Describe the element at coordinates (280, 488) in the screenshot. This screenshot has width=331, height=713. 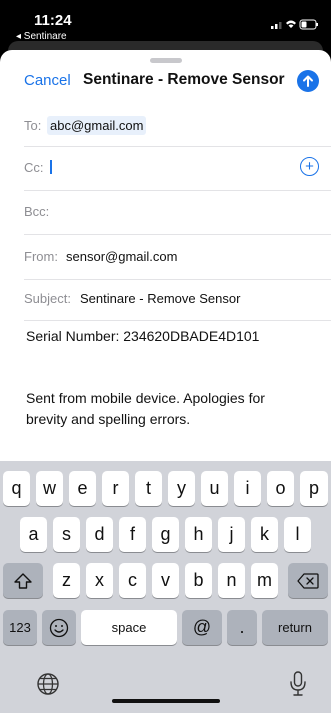
I see `key-o: o` at that location.